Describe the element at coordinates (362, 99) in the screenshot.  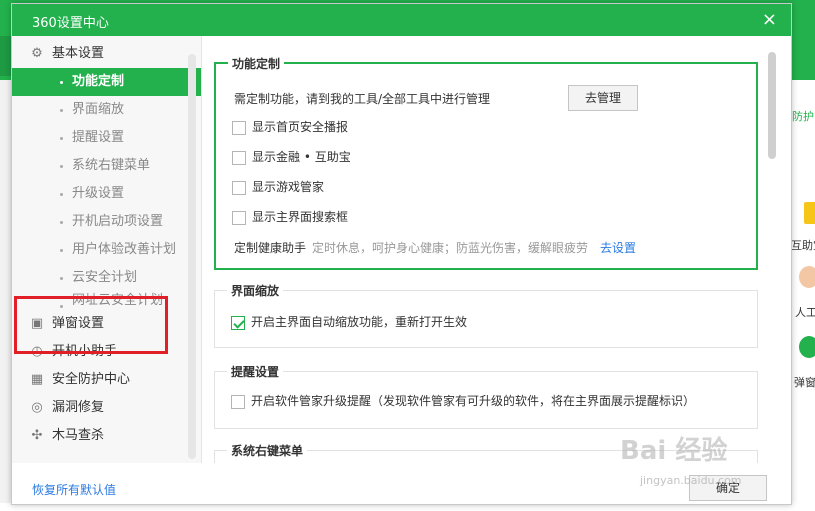
I see `custom-intro: 需定制功能，请到我的工具/全部工具中进行管理` at that location.